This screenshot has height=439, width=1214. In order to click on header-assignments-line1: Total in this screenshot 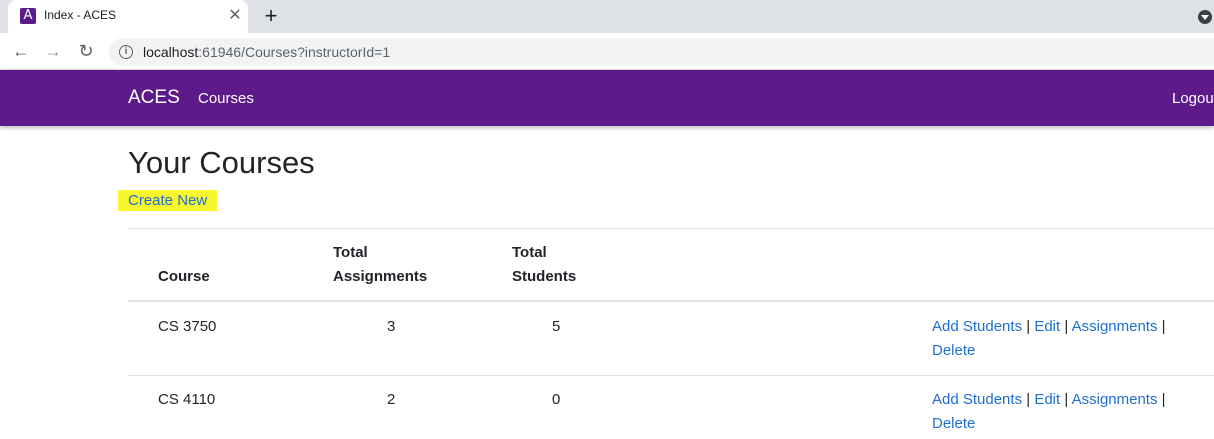, I will do `click(350, 252)`.